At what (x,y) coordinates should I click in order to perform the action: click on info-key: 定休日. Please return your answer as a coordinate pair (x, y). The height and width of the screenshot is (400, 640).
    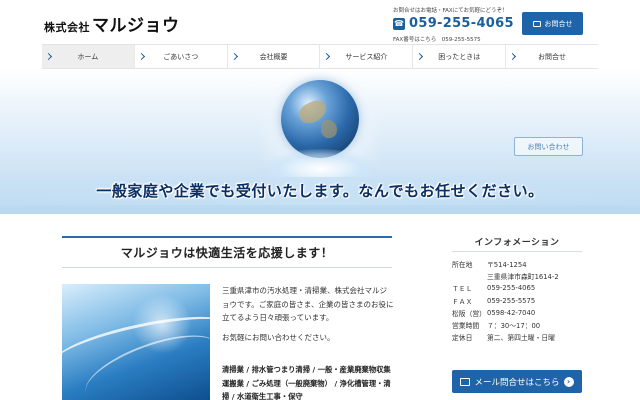
    Looking at the image, I should click on (462, 338).